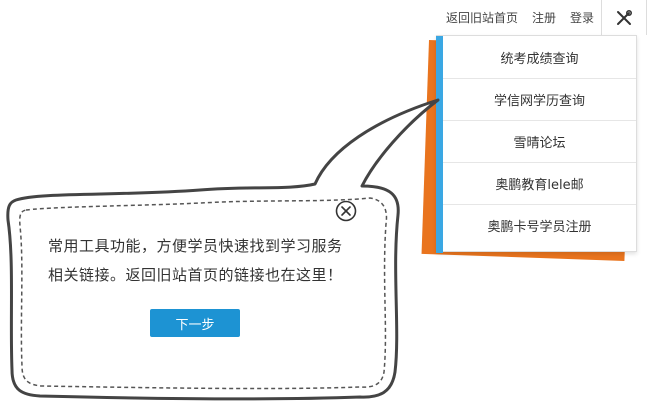 This screenshot has width=647, height=405. Describe the element at coordinates (195, 246) in the screenshot. I see `tooltip-line-1: 常用工具功能，方便学员快速找到学习服务` at that location.